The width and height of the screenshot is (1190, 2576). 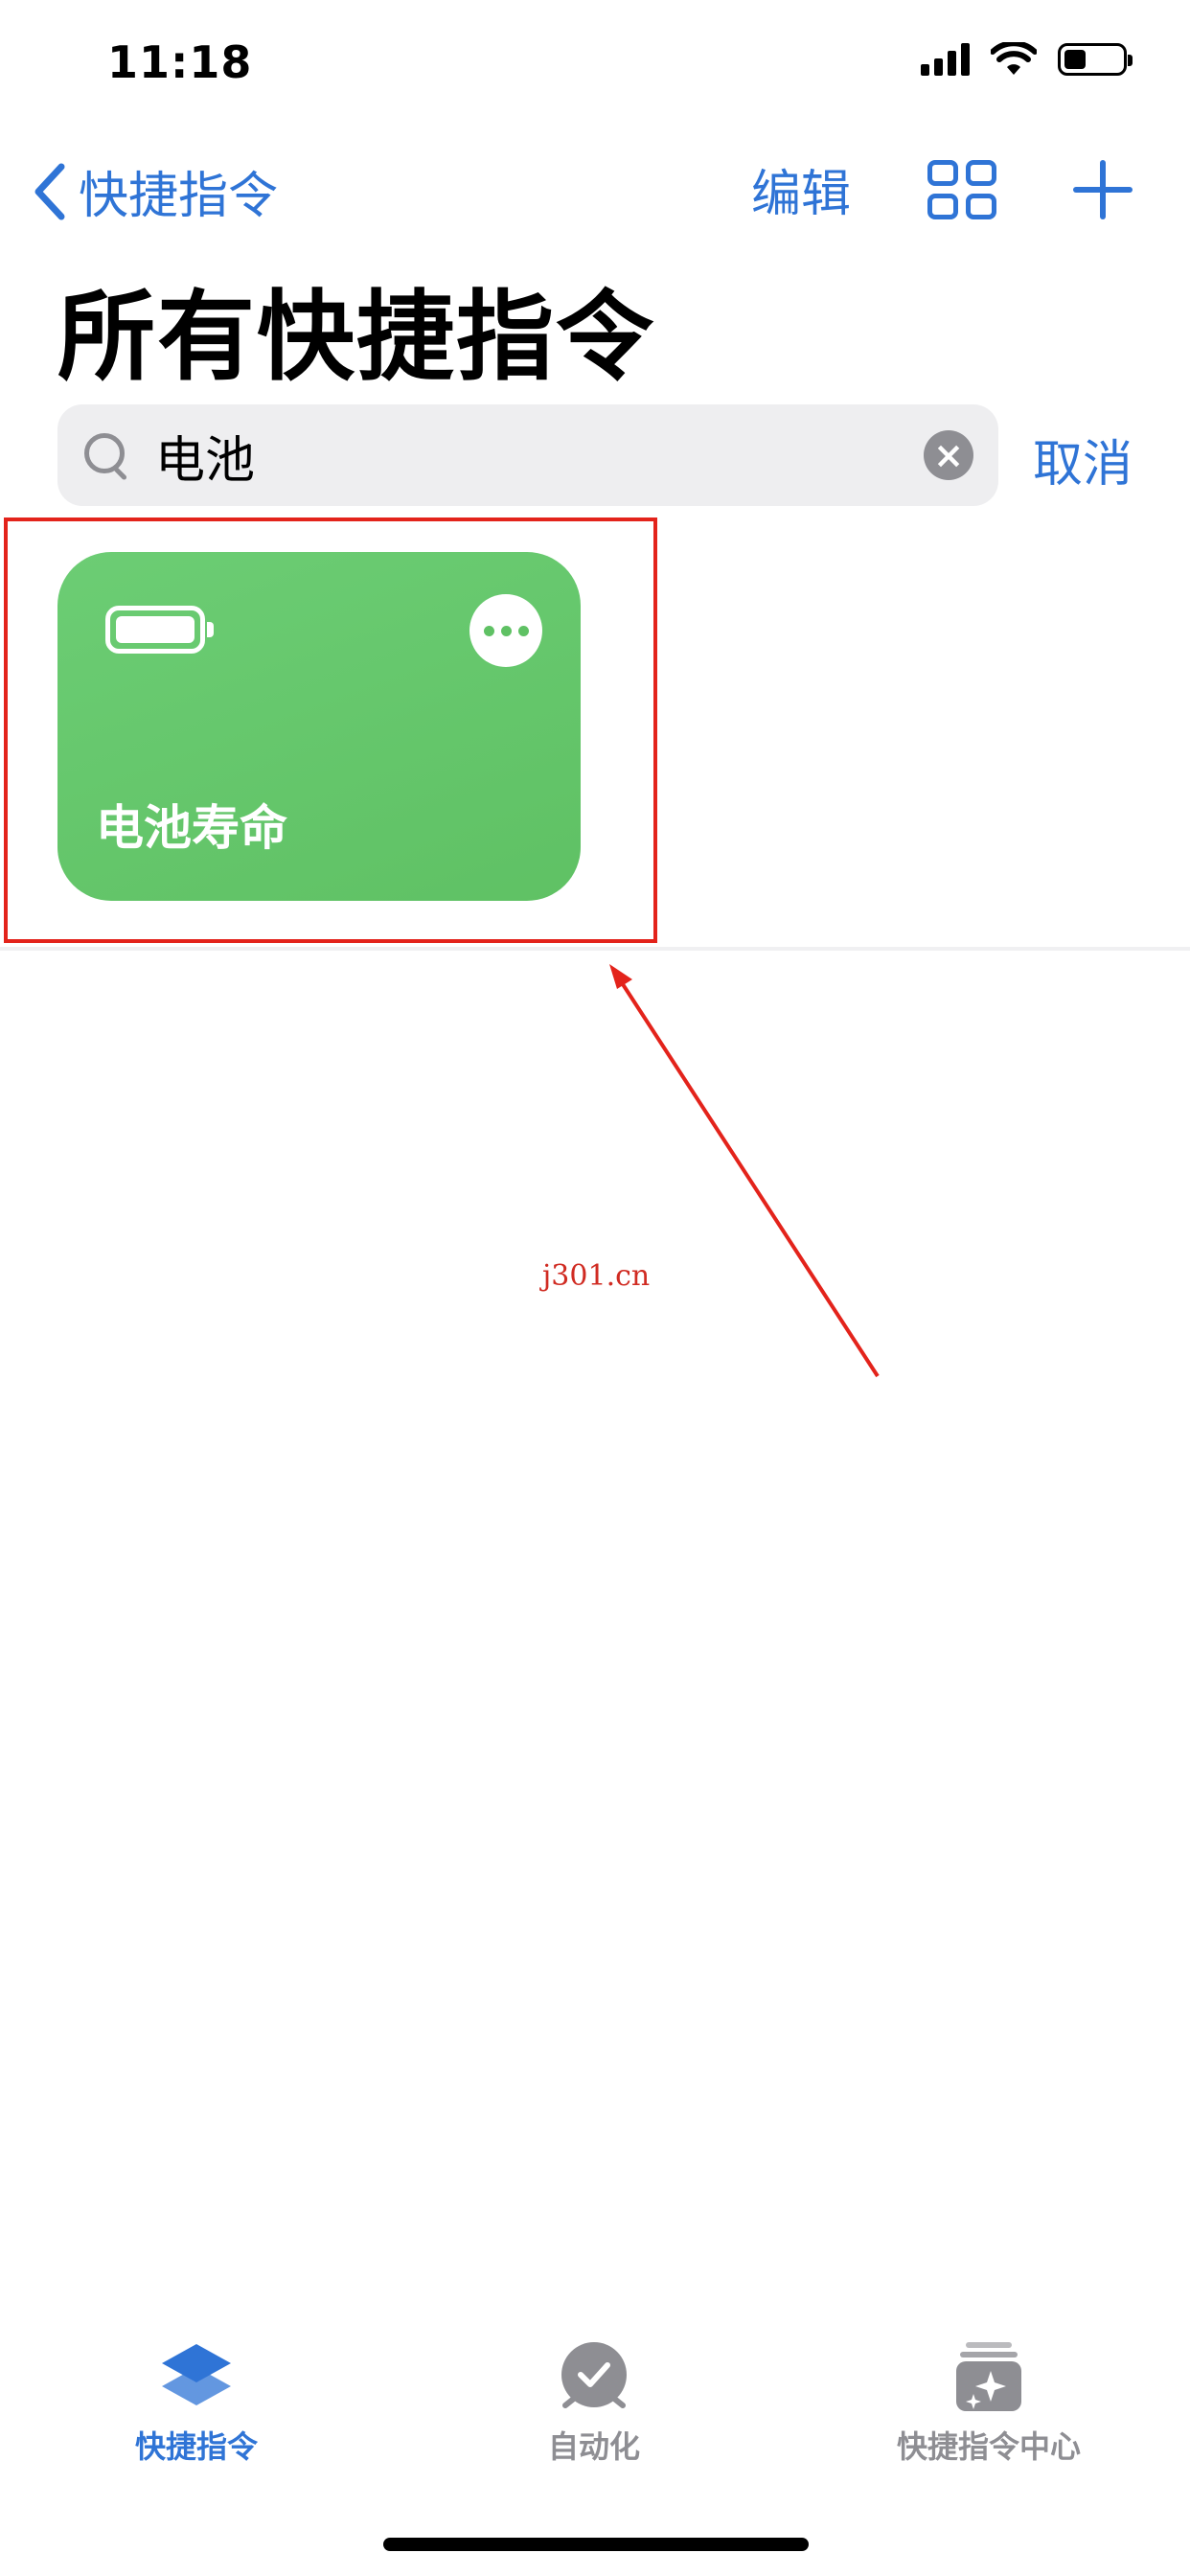 I want to click on tab-shortcuts: 快捷指令, so click(x=197, y=2402).